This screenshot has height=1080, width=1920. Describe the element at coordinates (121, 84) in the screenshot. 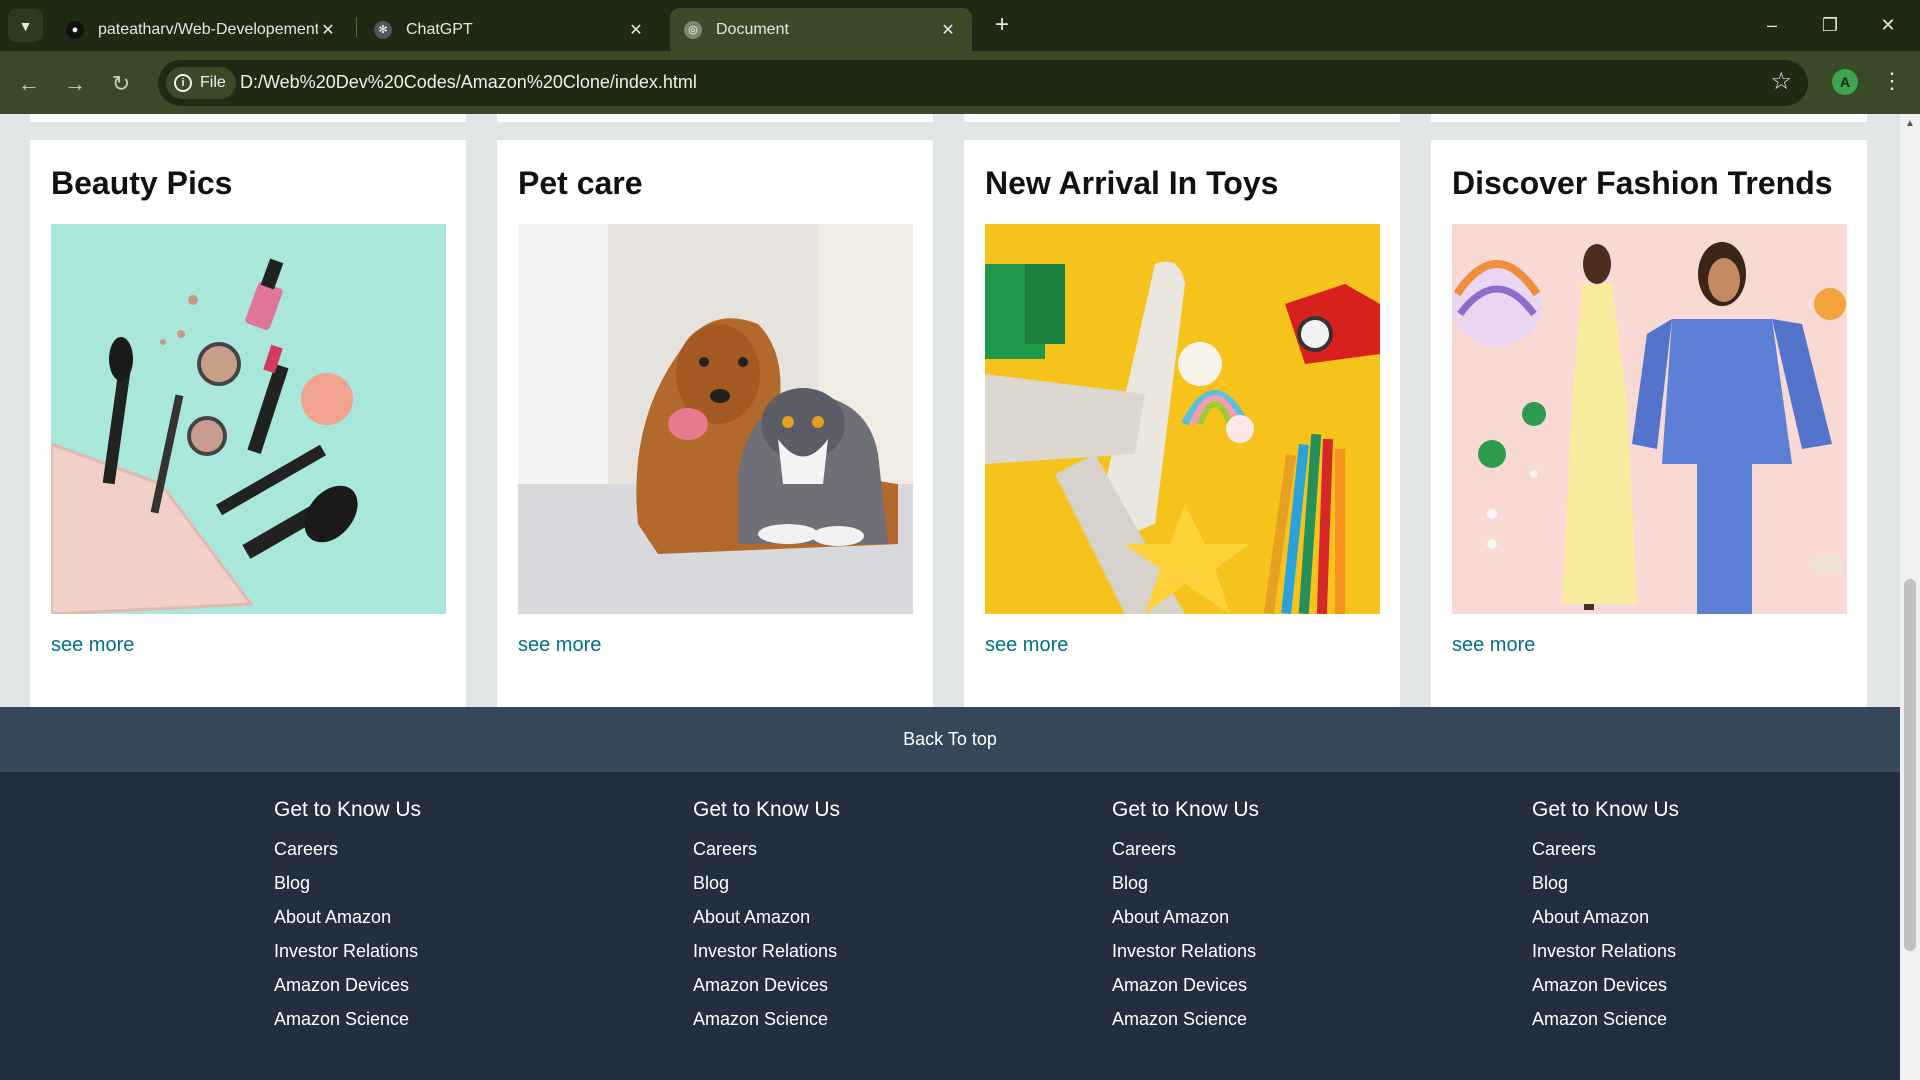

I see `reload-icon: ↻` at that location.